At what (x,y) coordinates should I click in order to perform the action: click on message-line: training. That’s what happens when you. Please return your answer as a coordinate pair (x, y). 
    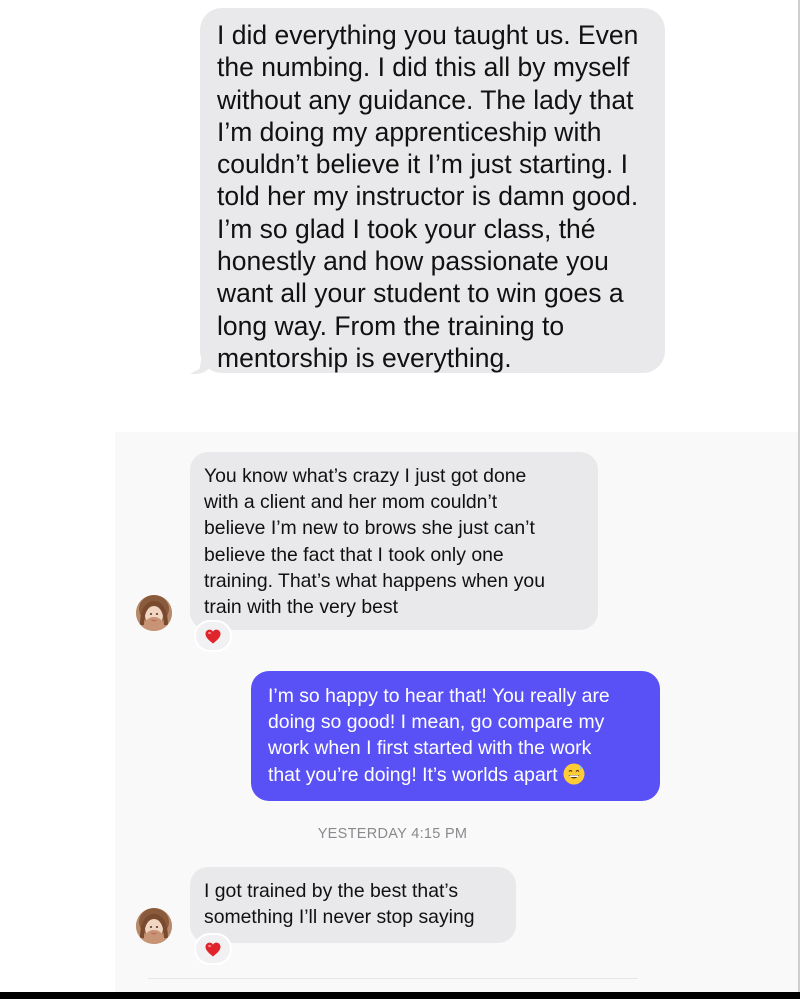
    Looking at the image, I should click on (375, 580).